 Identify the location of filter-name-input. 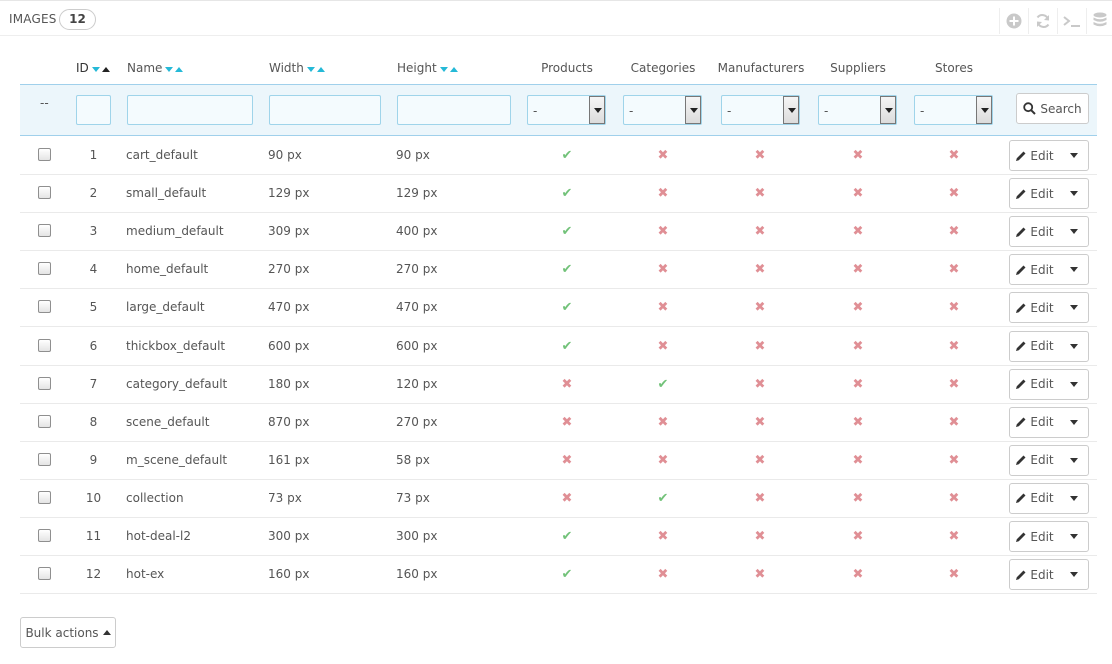
(190, 110).